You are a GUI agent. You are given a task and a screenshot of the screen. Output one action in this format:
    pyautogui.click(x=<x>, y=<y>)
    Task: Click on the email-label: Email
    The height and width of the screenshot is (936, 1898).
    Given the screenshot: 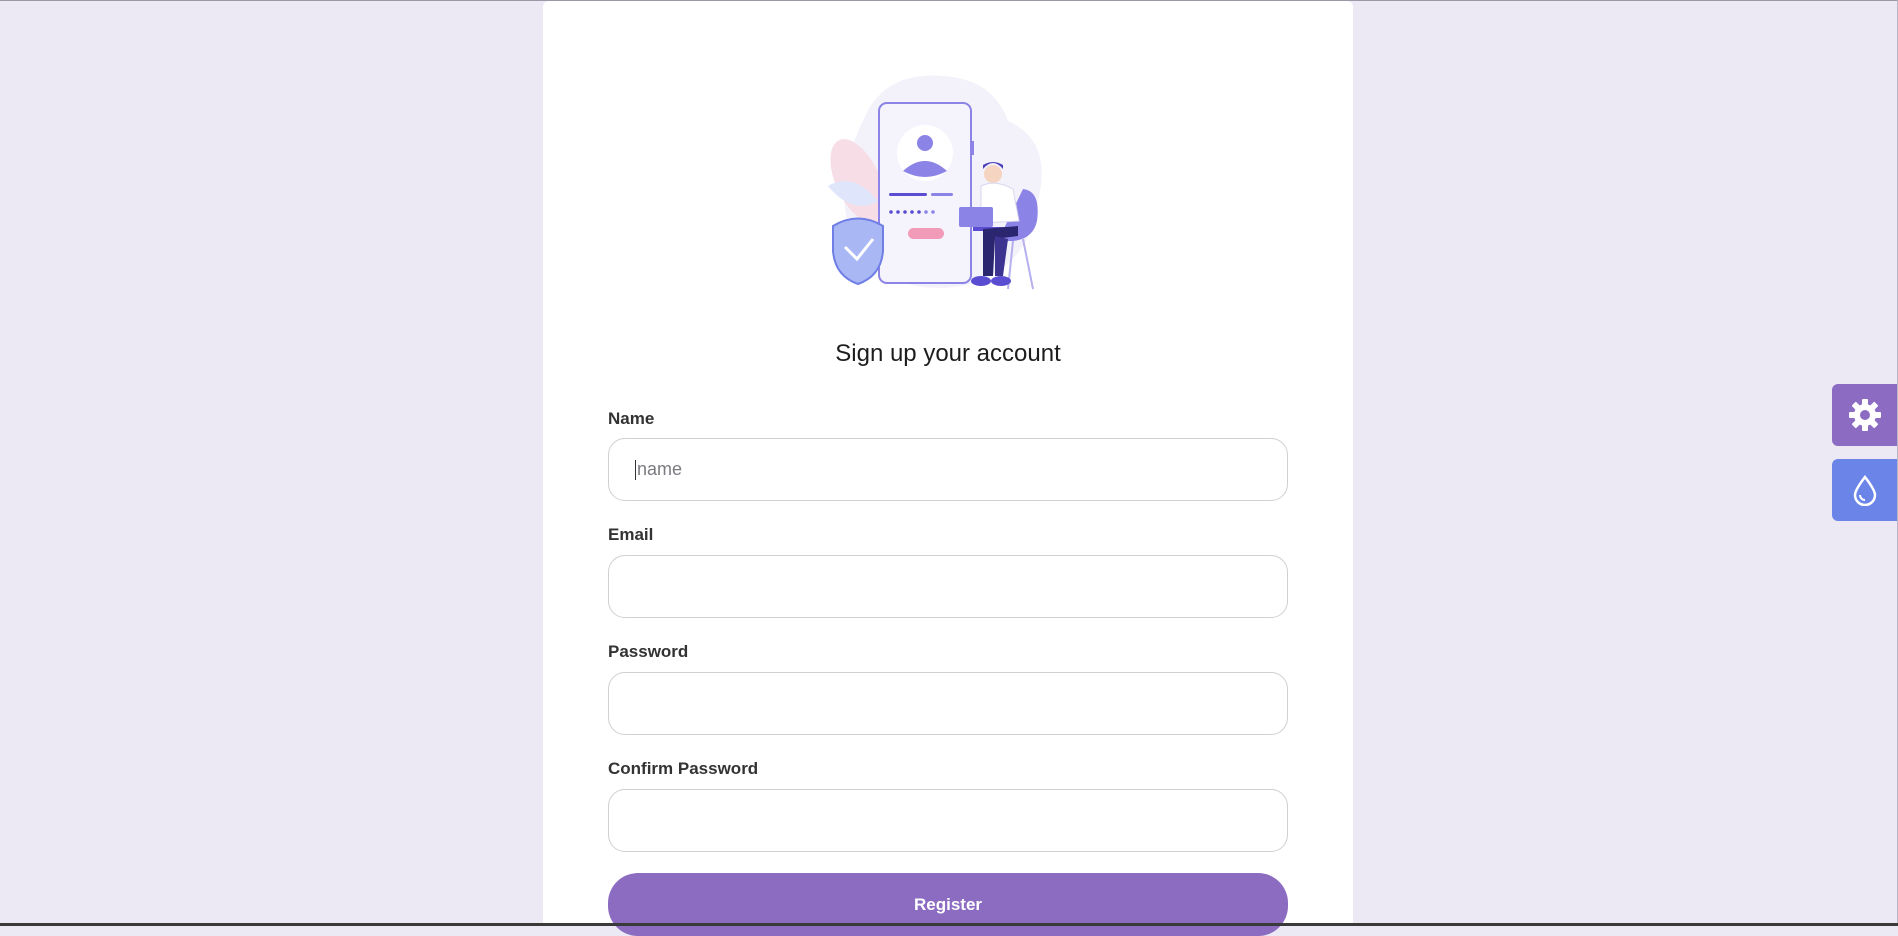 What is the action you would take?
    pyautogui.click(x=631, y=534)
    